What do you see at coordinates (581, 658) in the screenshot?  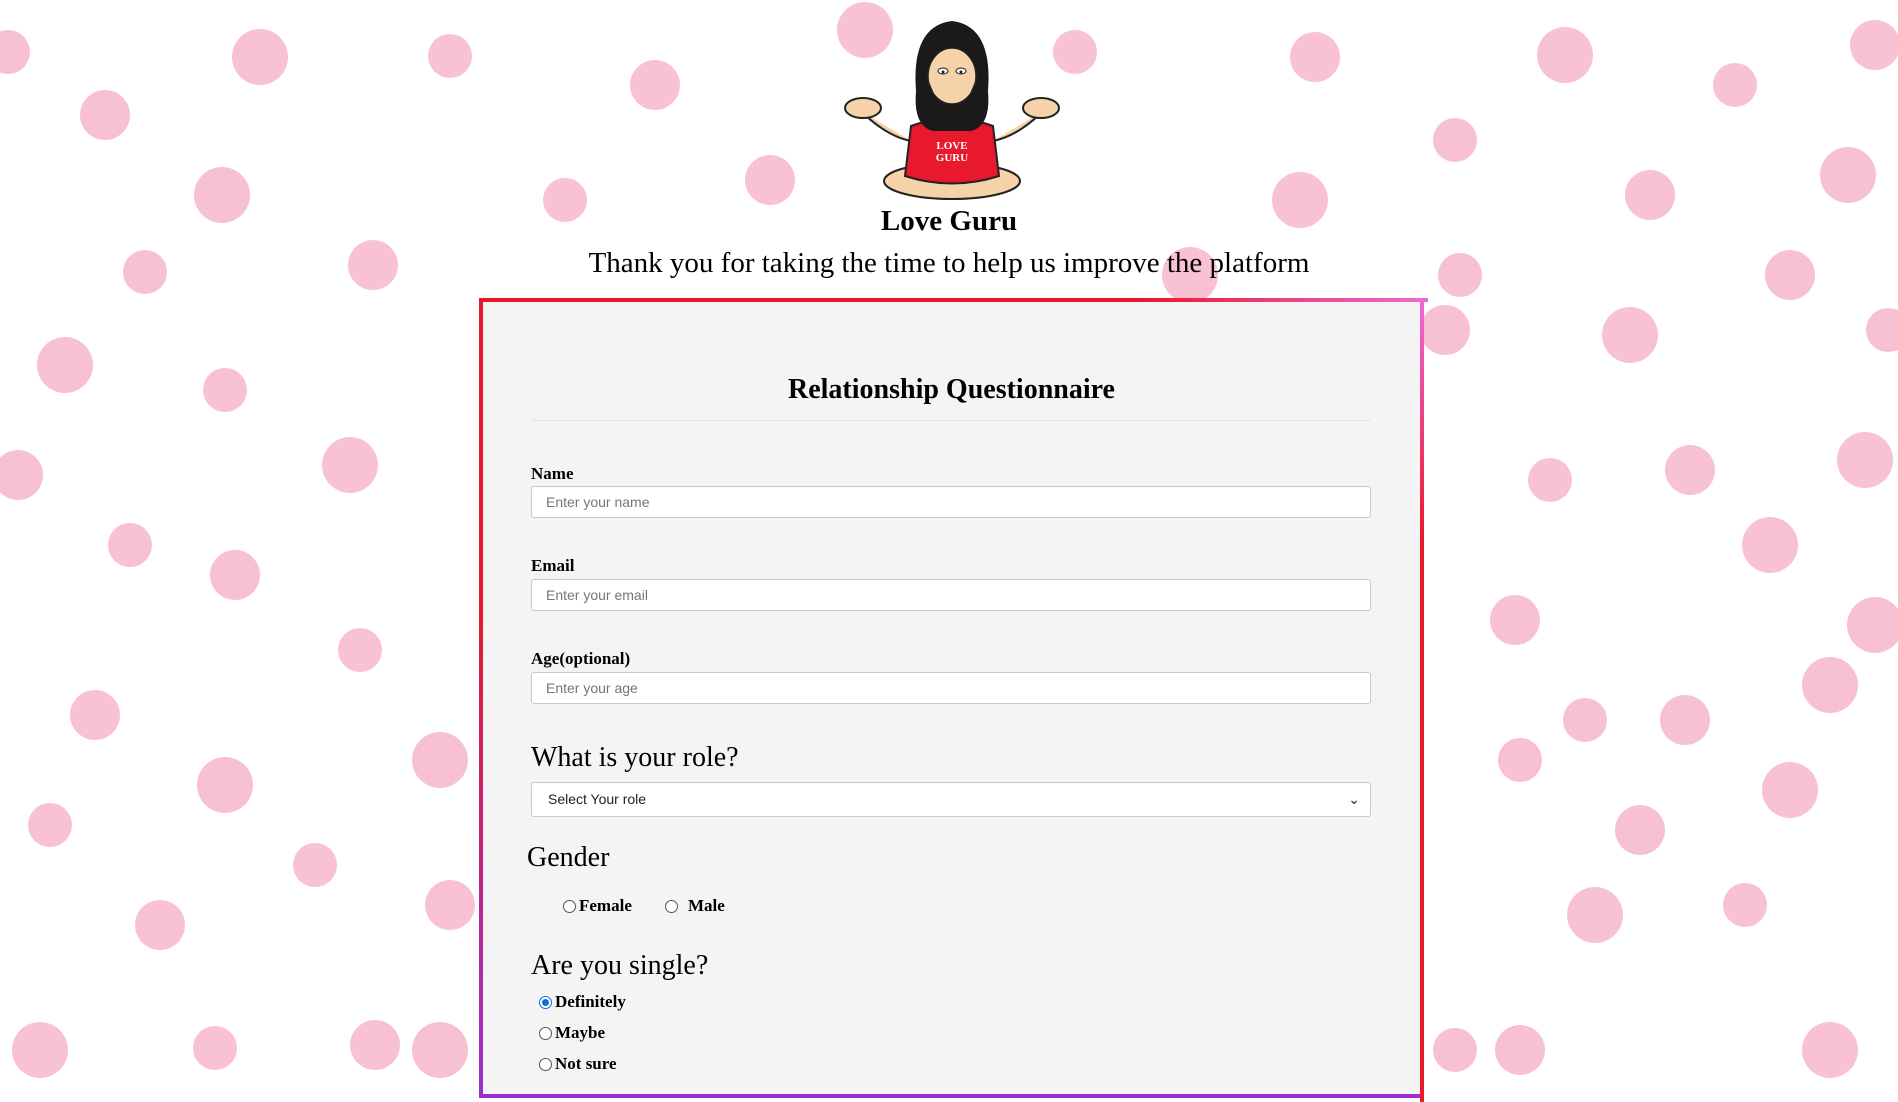 I see `age-label: Age(optional)` at bounding box center [581, 658].